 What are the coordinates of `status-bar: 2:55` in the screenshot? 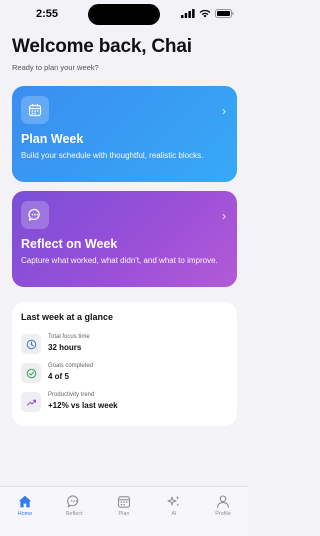 It's located at (124, 15).